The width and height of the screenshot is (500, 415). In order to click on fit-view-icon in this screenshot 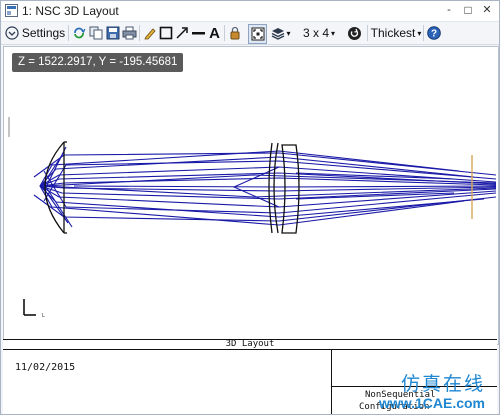, I will do `click(257, 34)`.